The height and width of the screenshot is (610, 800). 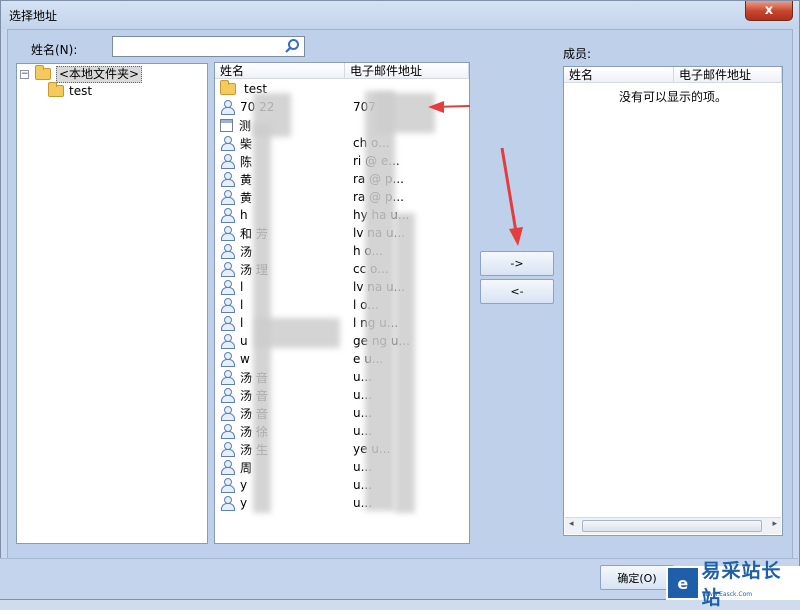 What do you see at coordinates (672, 97) in the screenshot?
I see `empty-list-message: 没有可以显示的项。` at bounding box center [672, 97].